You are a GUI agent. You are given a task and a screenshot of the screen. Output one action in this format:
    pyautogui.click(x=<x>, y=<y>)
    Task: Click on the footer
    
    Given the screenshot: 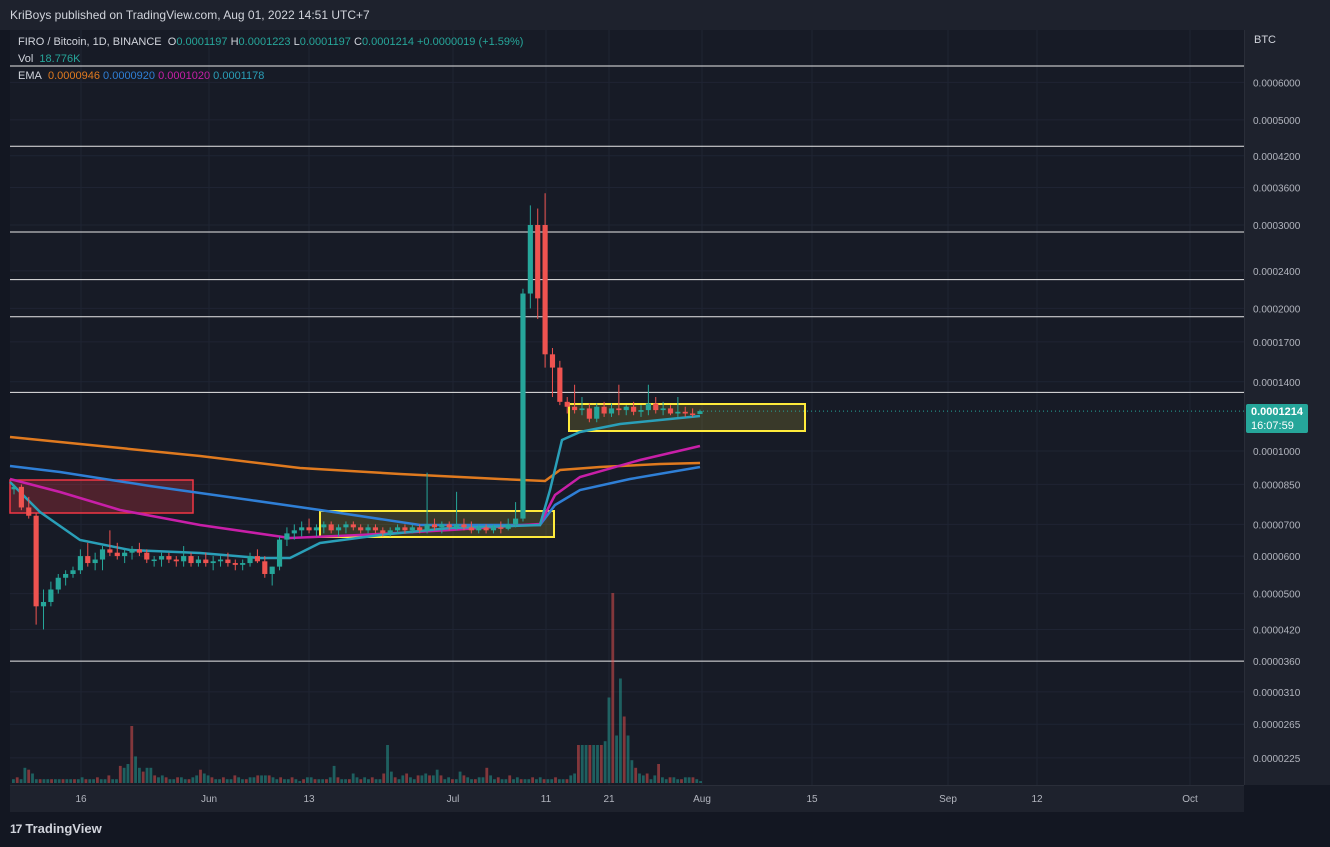 What is the action you would take?
    pyautogui.click(x=665, y=829)
    